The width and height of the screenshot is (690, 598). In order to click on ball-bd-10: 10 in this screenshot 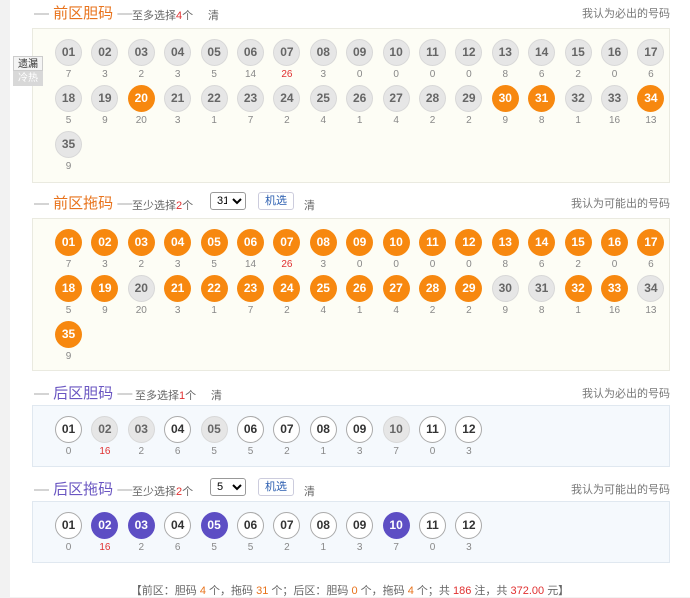, I will do `click(396, 429)`.